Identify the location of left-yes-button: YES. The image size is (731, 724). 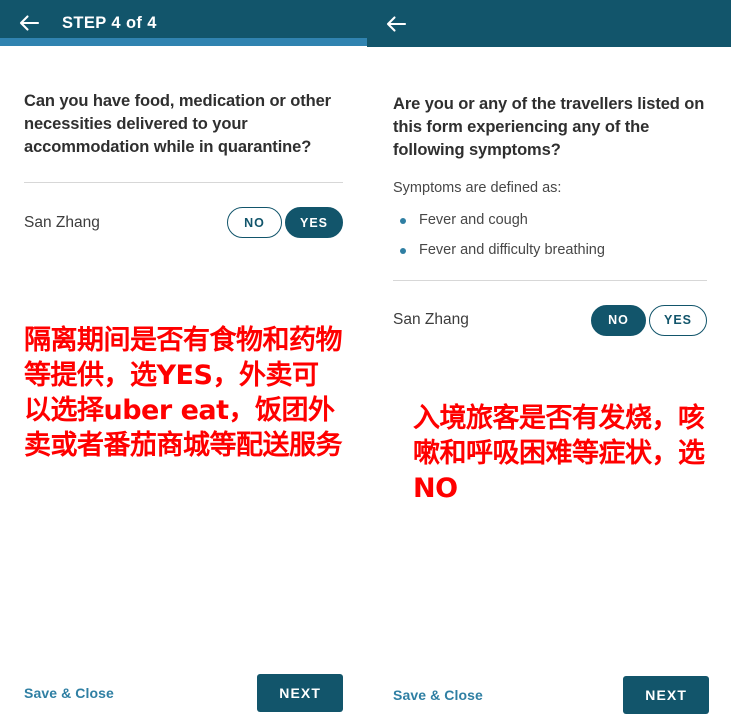
(313, 223).